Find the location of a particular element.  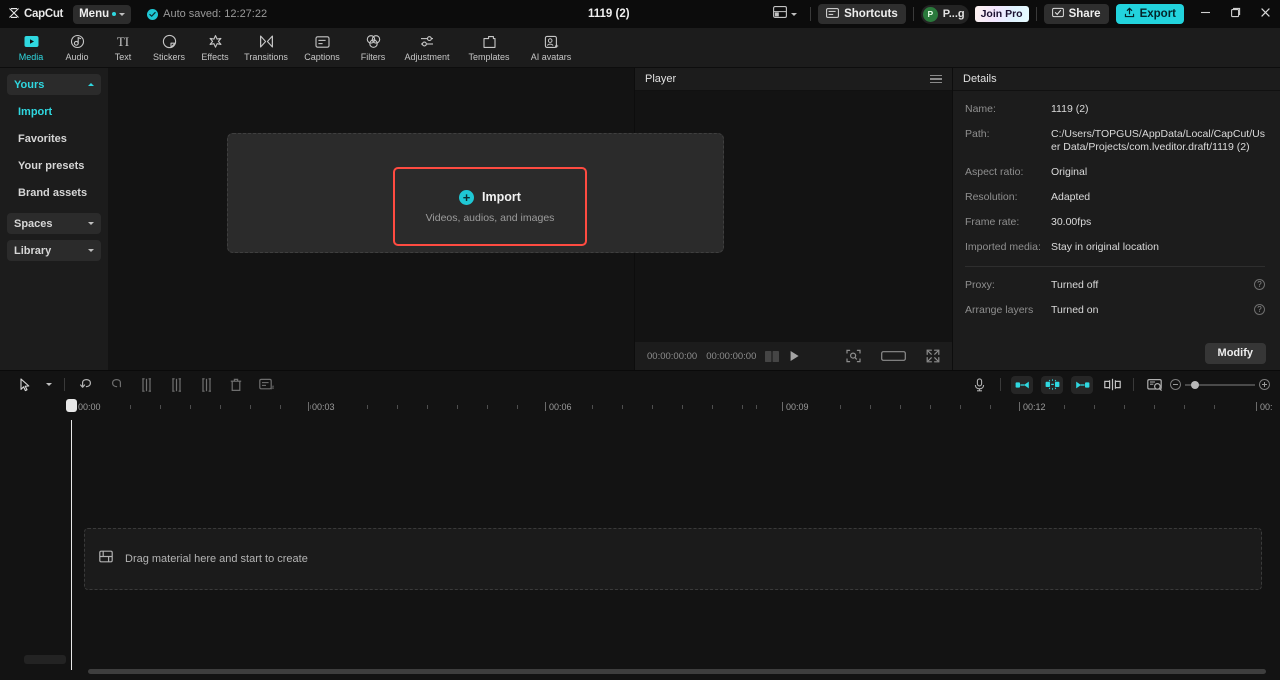

delete-icon is located at coordinates (236, 384).